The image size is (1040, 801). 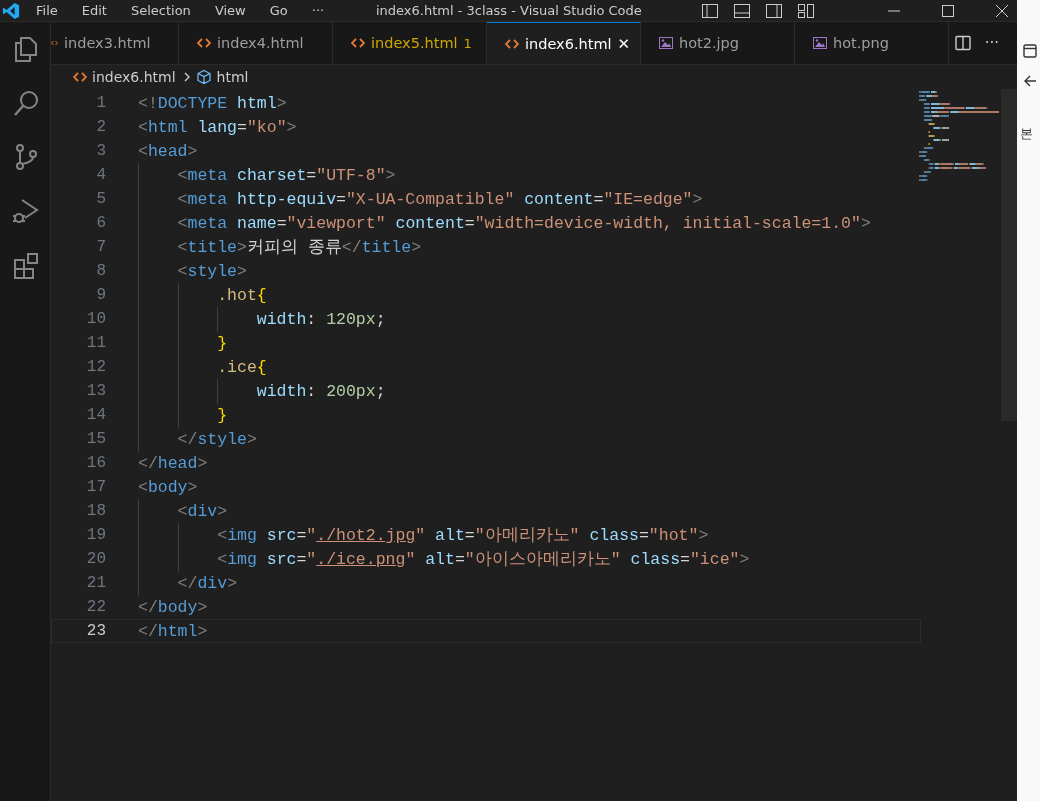 What do you see at coordinates (134, 77) in the screenshot?
I see `breadcrumb-item: index6.html` at bounding box center [134, 77].